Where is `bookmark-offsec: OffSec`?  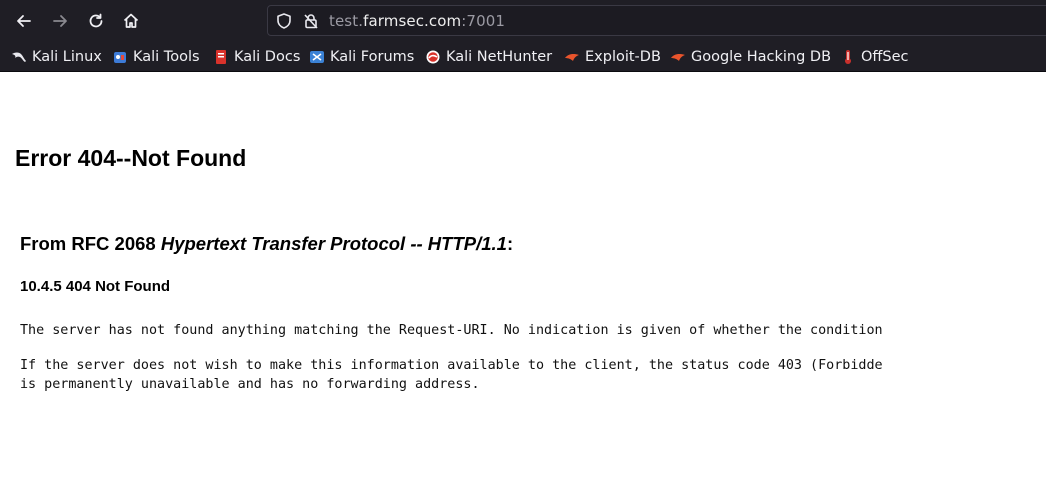
bookmark-offsec: OffSec is located at coordinates (874, 57).